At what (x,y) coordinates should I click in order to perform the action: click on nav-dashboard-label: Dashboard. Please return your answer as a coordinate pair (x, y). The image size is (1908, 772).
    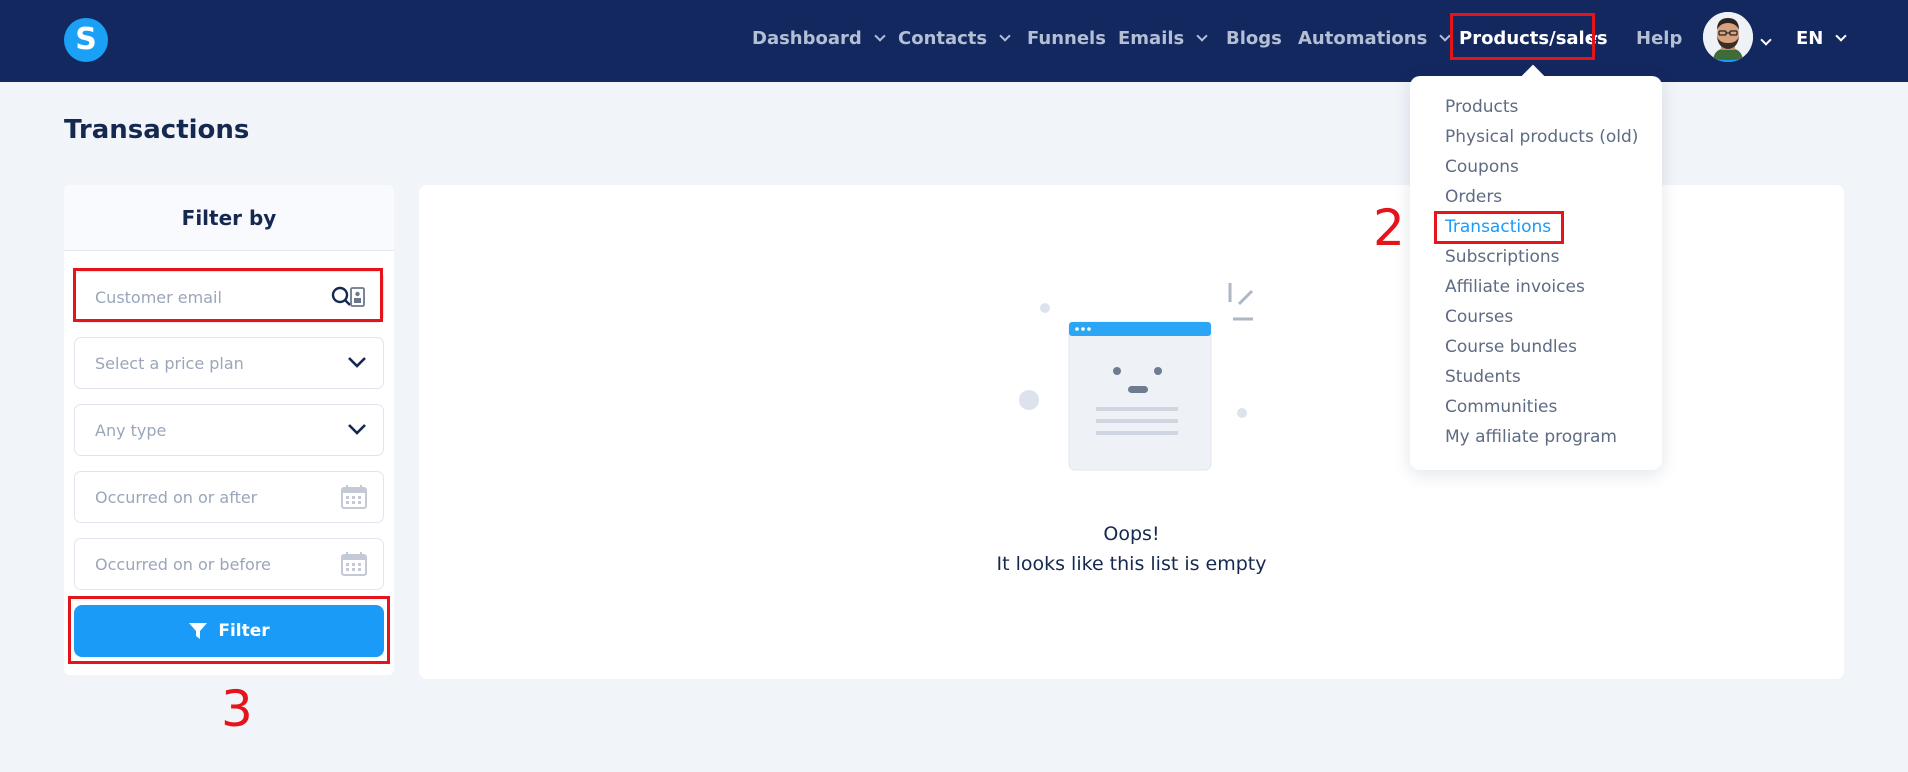
    Looking at the image, I should click on (807, 38).